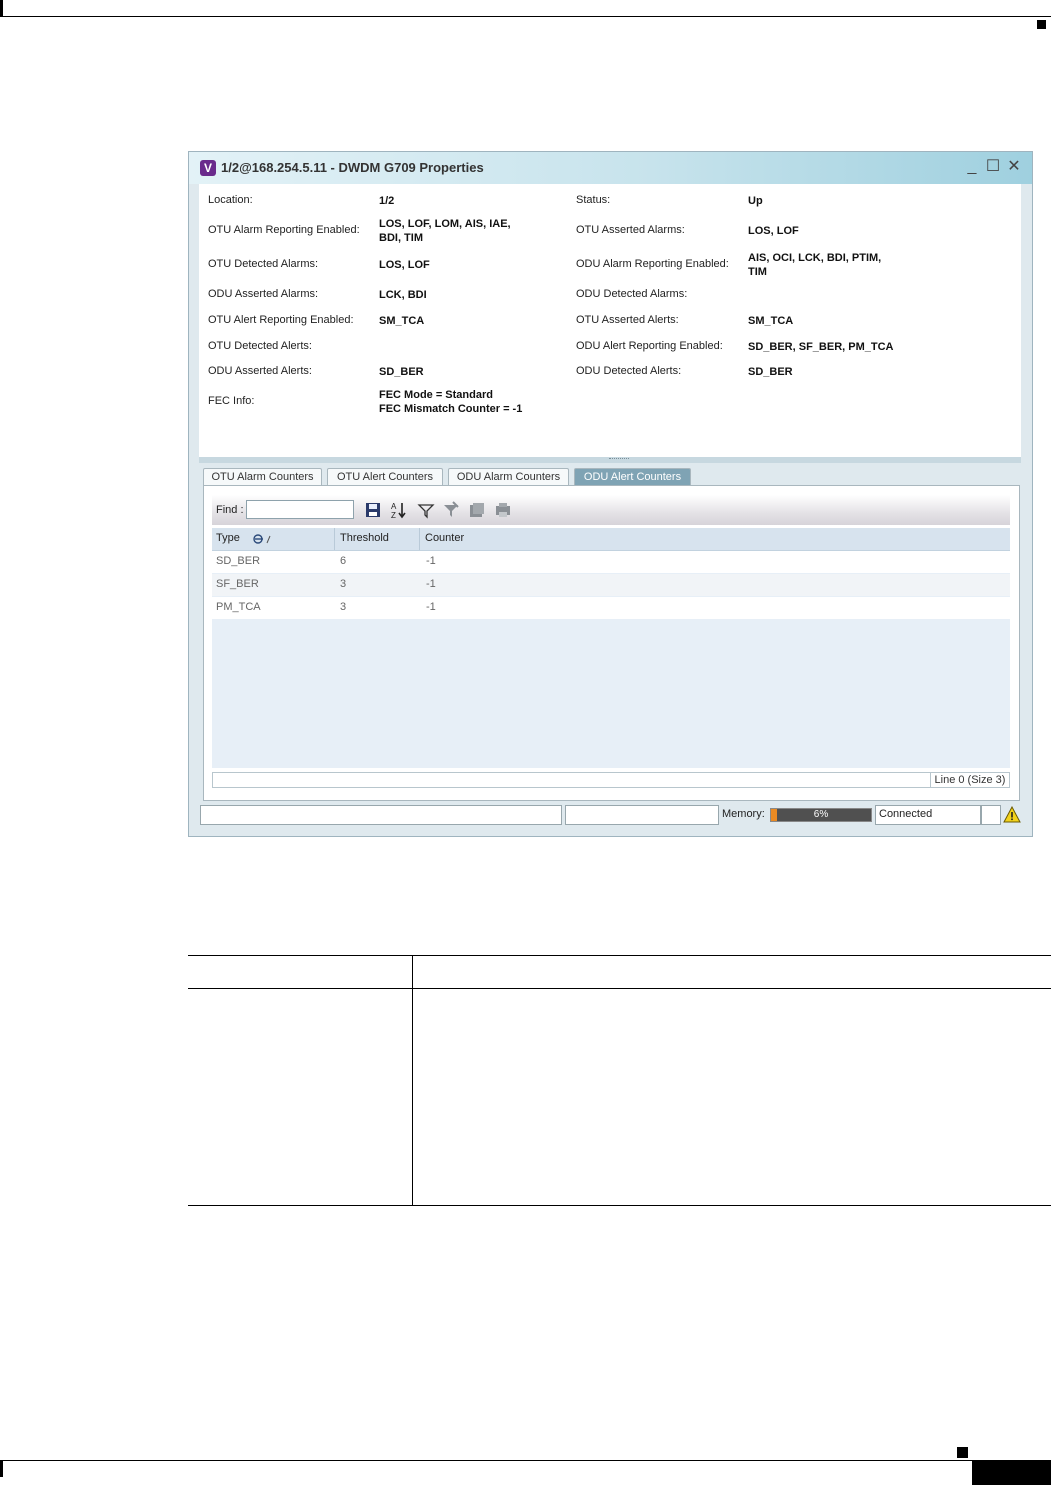  What do you see at coordinates (451, 409) in the screenshot?
I see `fec-mismatch-value: FEC Mismatch Counter = -1` at bounding box center [451, 409].